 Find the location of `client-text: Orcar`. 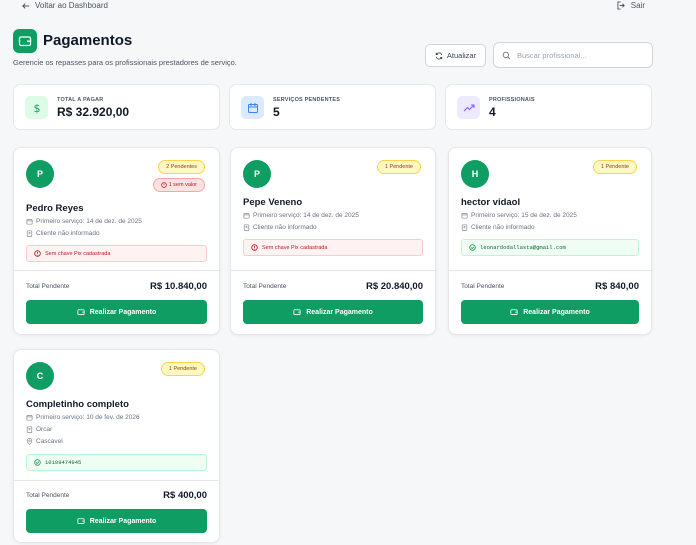

client-text: Orcar is located at coordinates (44, 429).